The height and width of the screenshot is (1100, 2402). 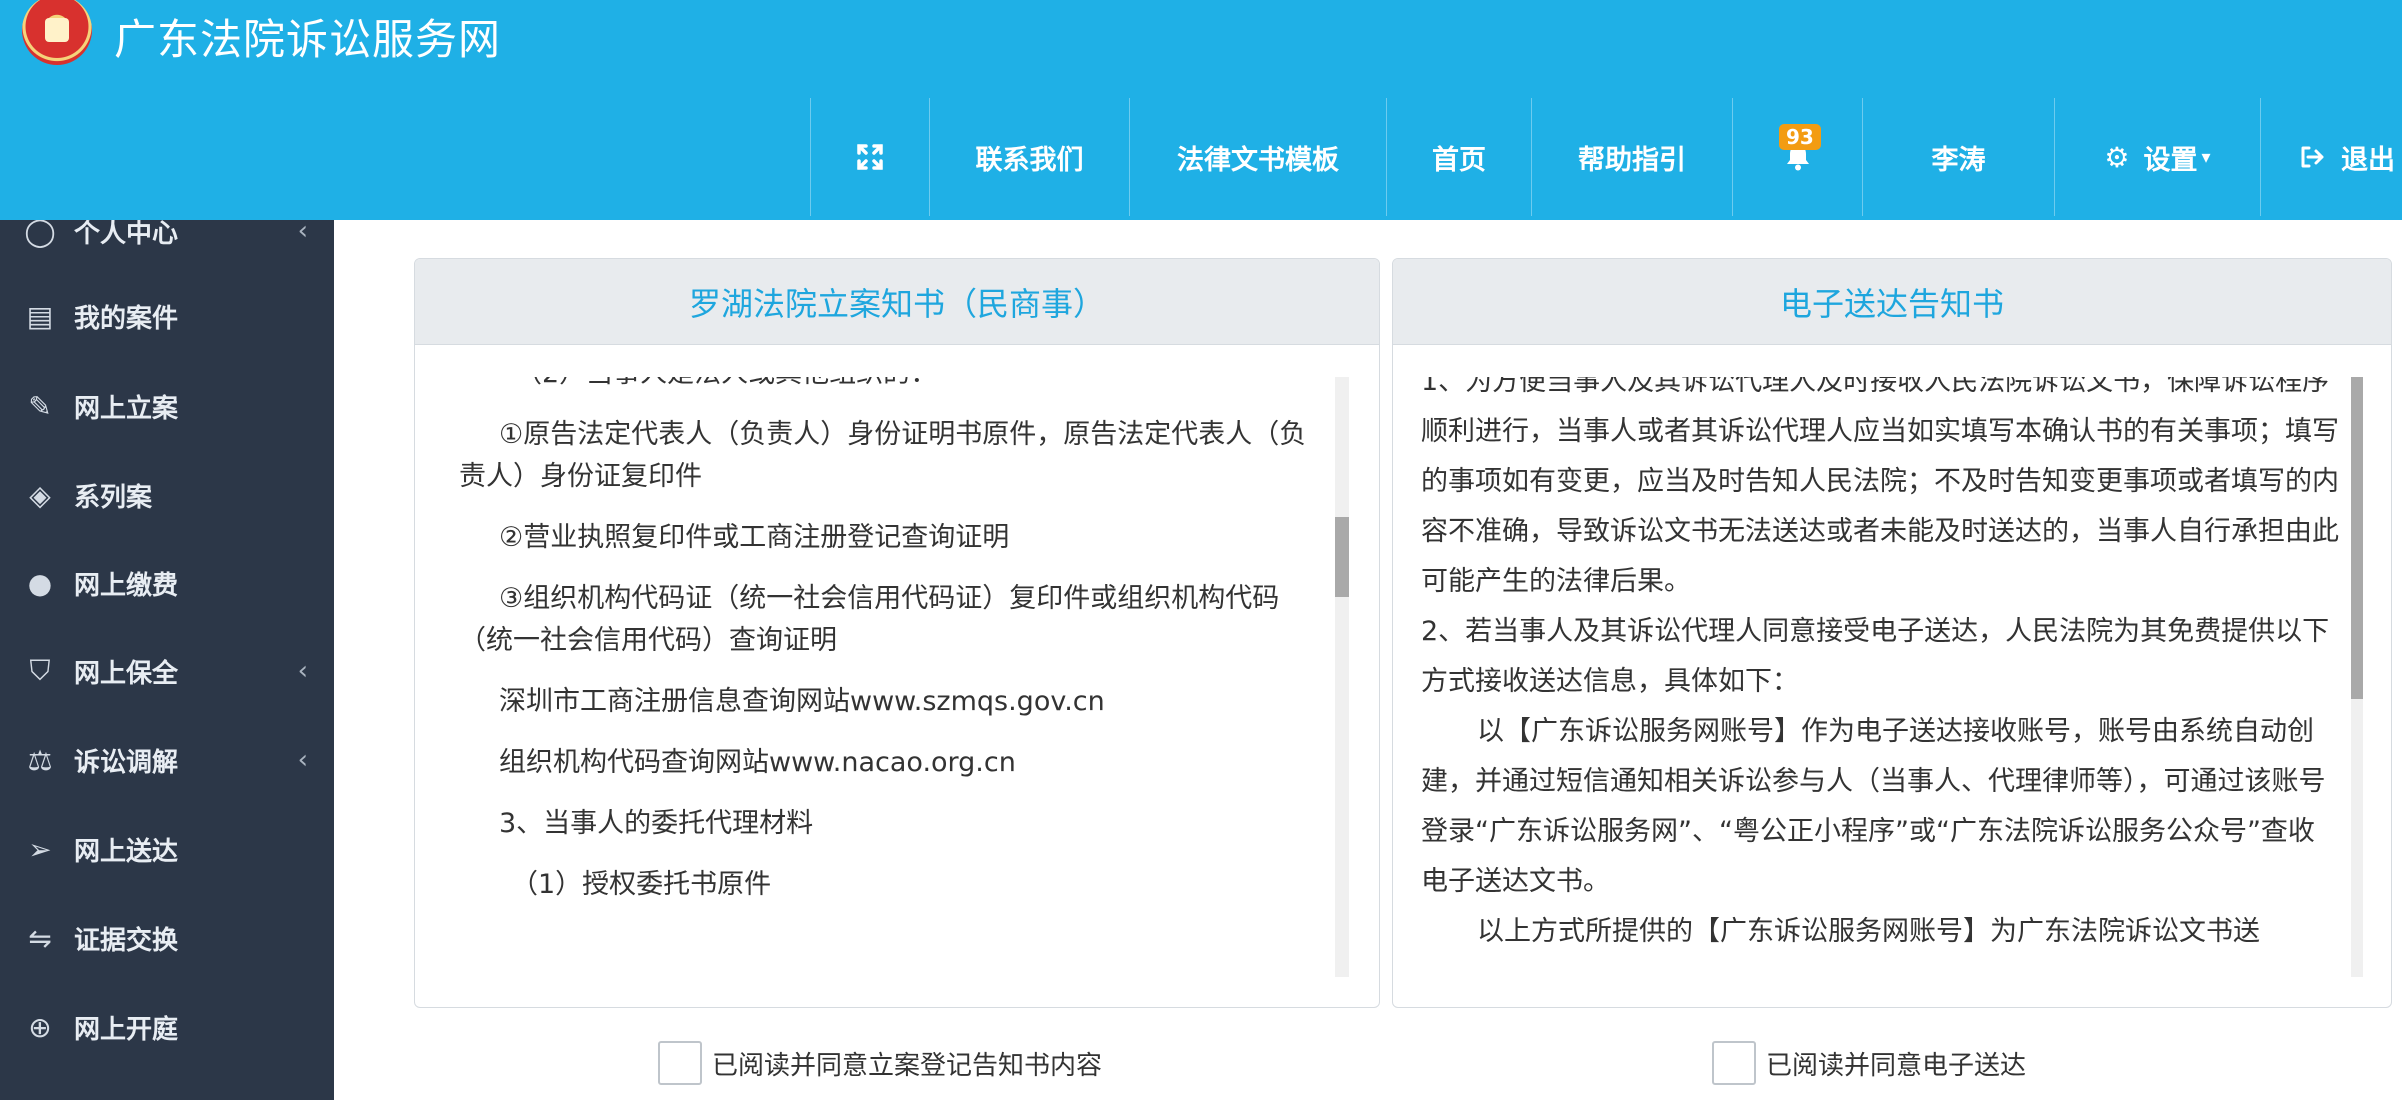 What do you see at coordinates (2117, 157) in the screenshot?
I see `gear-icon: ⚙` at bounding box center [2117, 157].